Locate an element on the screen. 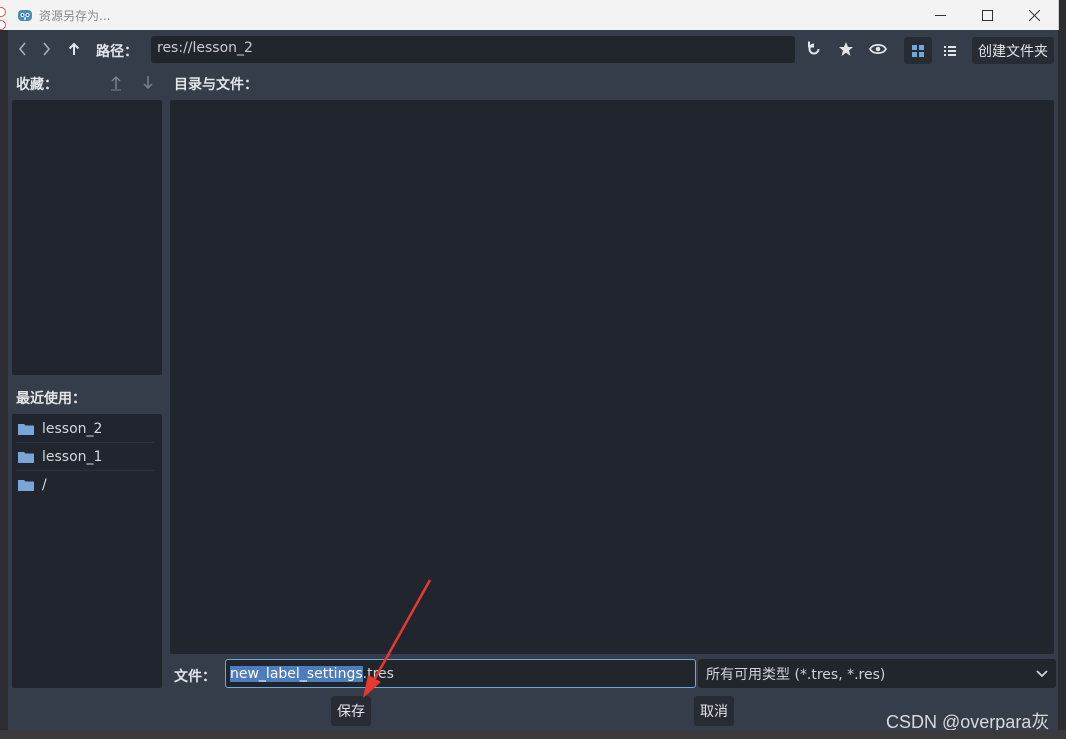 This screenshot has height=739, width=1066. recent-item-lesson-2: lesson_2 is located at coordinates (85, 429).